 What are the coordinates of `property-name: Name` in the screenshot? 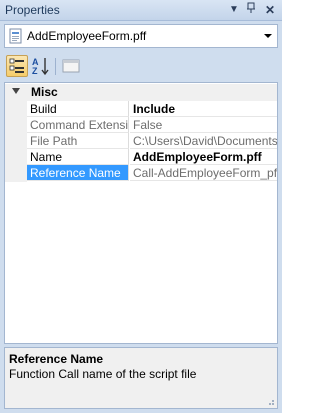 It's located at (78, 157).